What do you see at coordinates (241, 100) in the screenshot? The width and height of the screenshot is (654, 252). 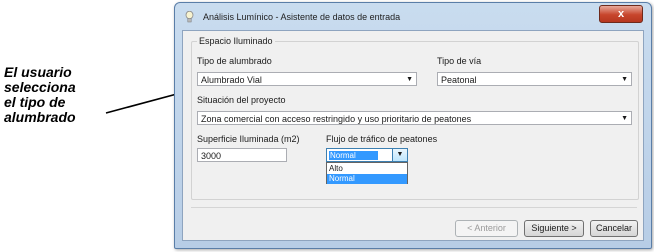 I see `situacion-label: Situación del proyecto` at bounding box center [241, 100].